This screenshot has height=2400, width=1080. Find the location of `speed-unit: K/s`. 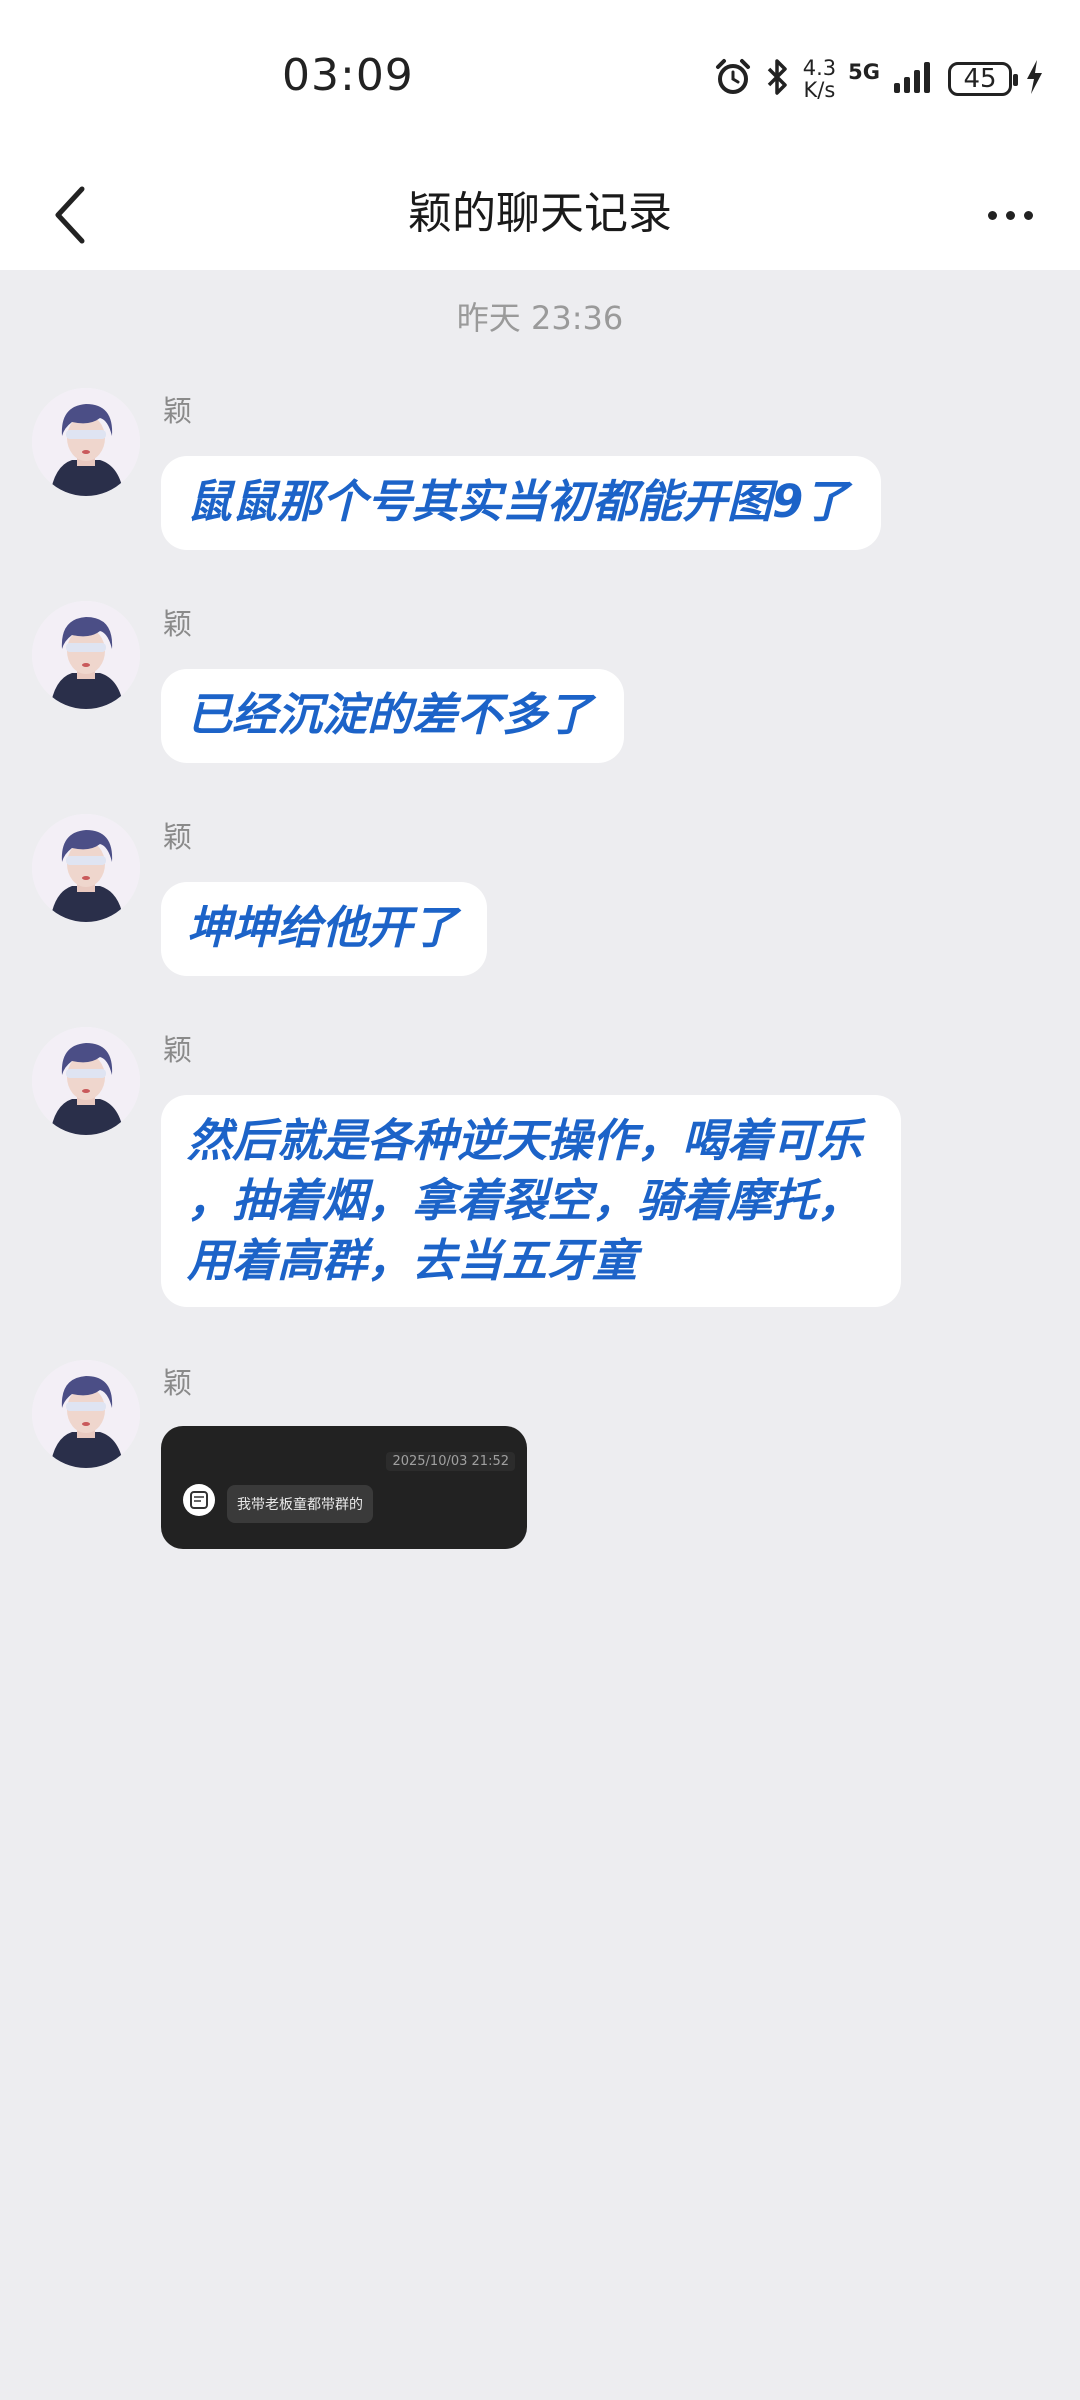

speed-unit: K/s is located at coordinates (819, 90).